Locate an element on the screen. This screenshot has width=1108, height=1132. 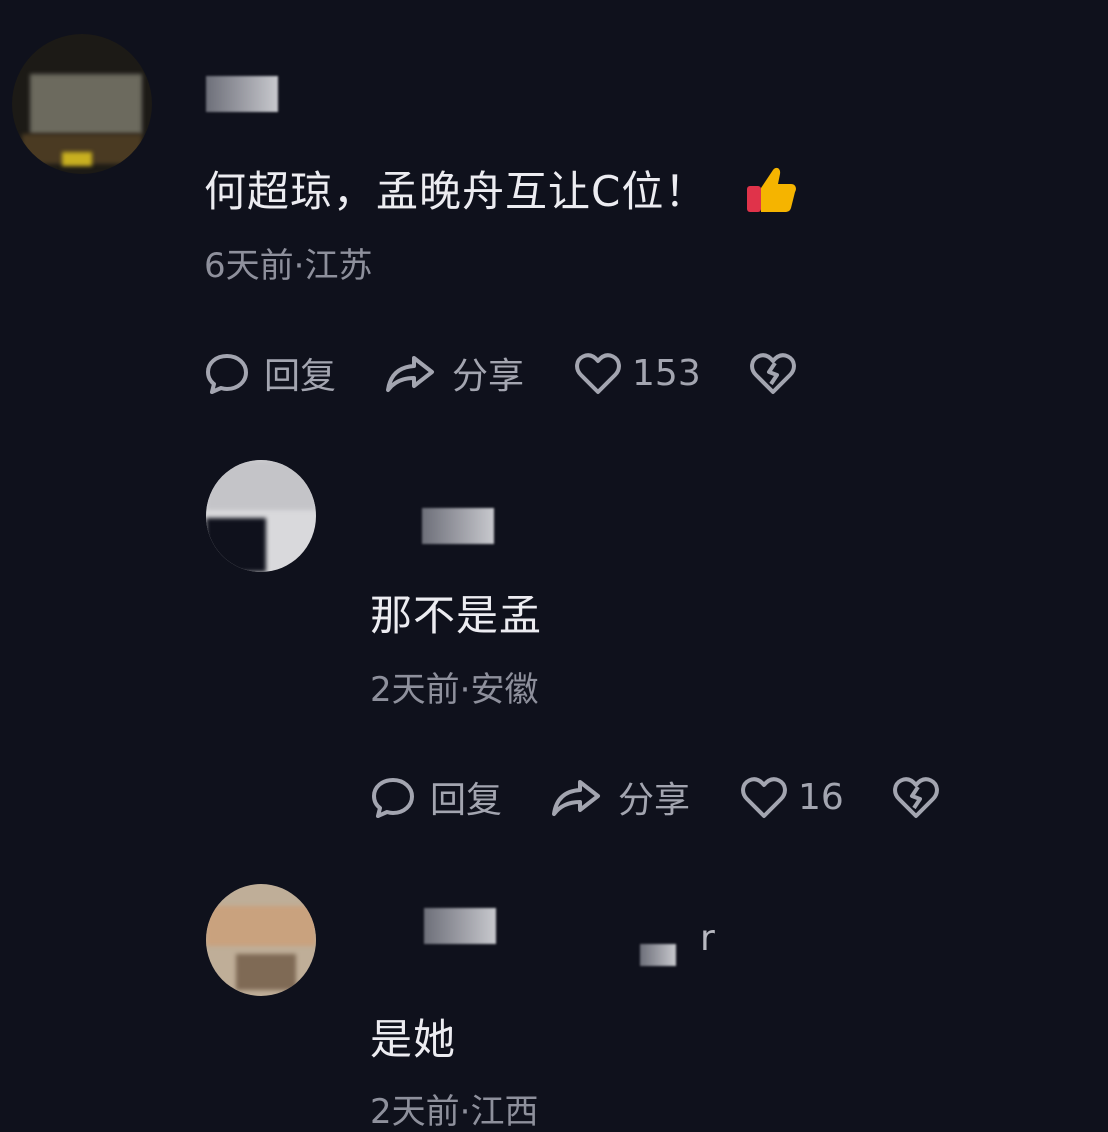
comment-text: 是她 is located at coordinates (413, 1039).